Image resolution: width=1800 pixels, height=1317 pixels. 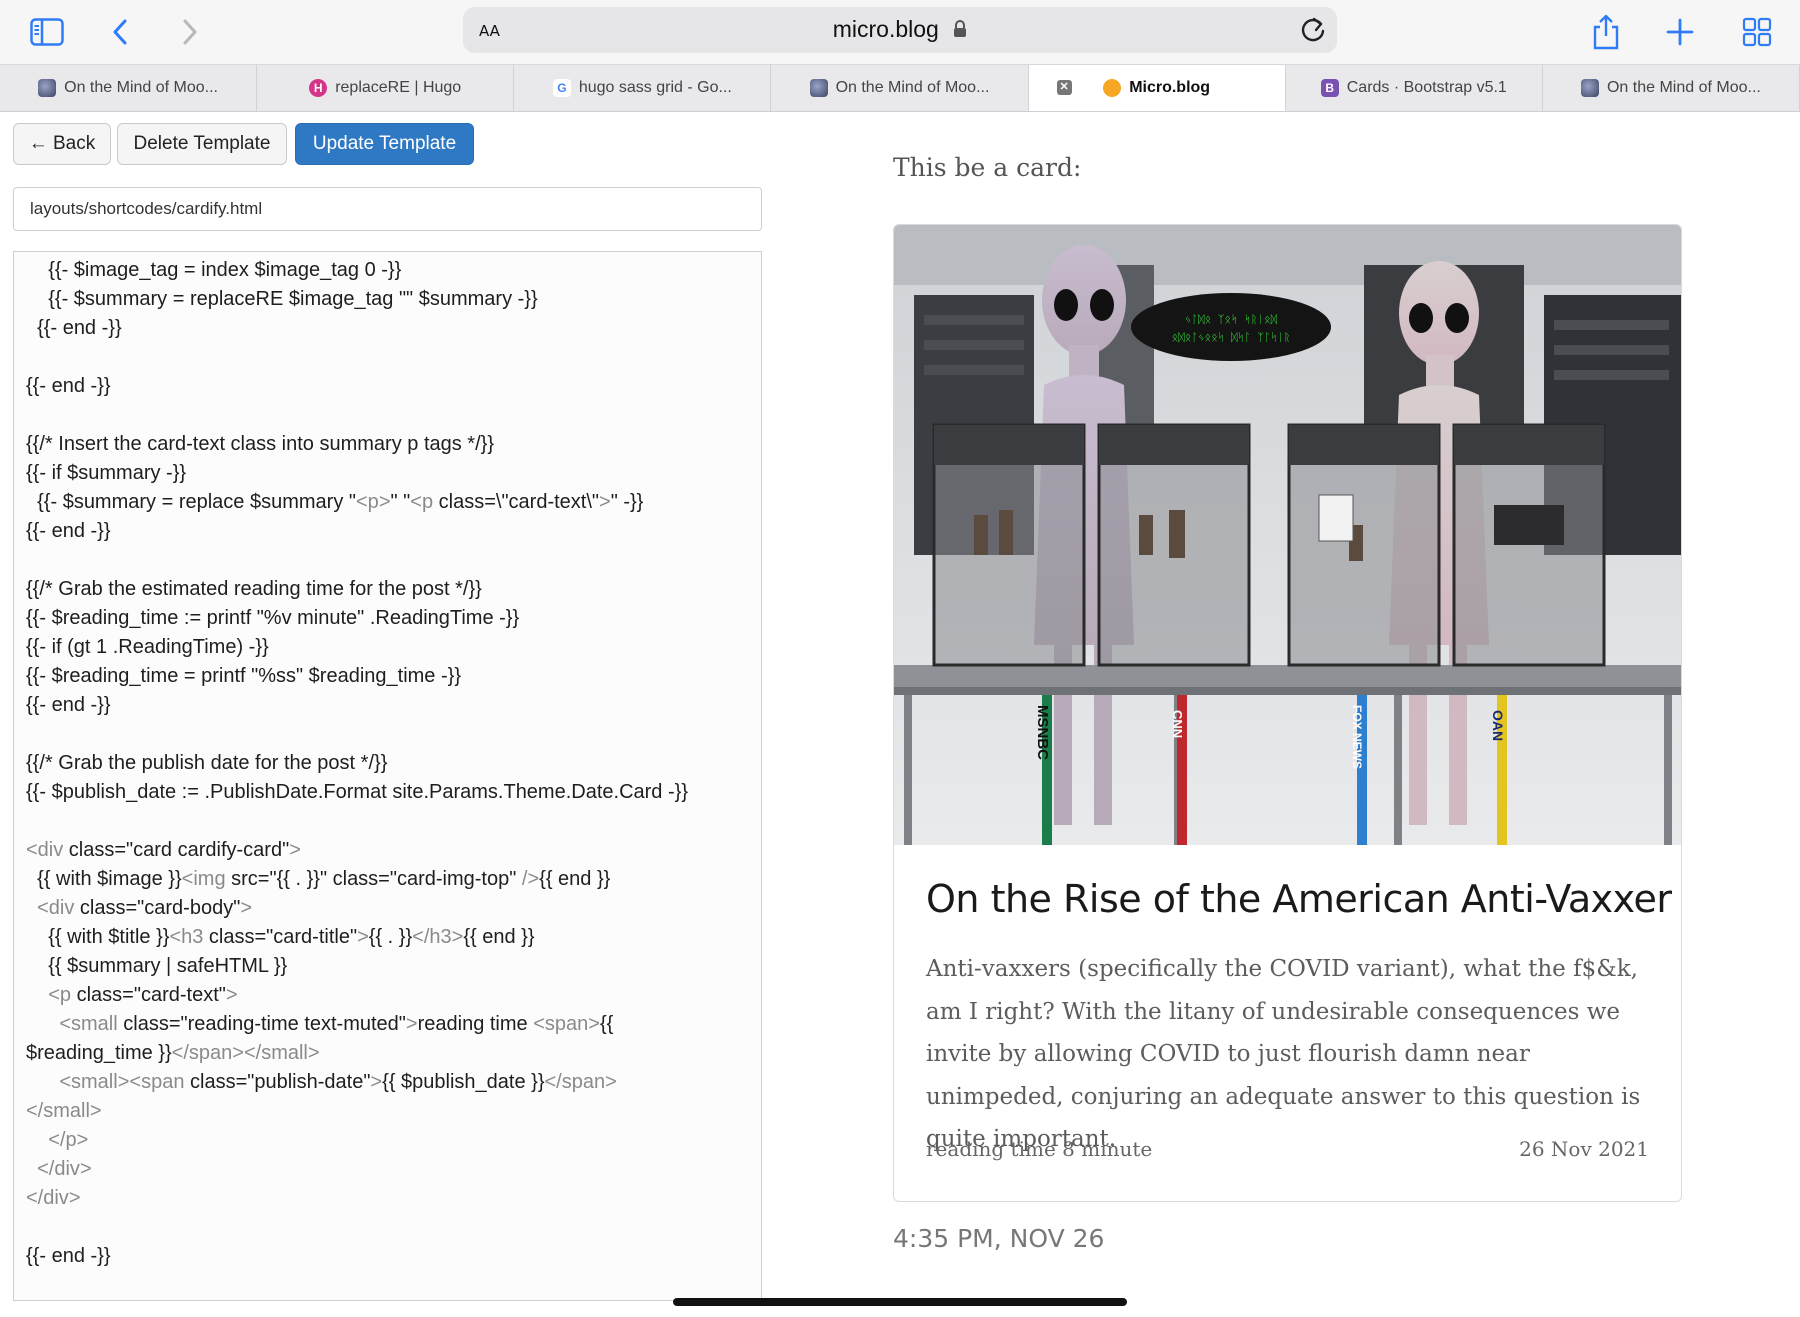 What do you see at coordinates (157, 966) in the screenshot?
I see `code-line: {{ $summary | safeHTML }}` at bounding box center [157, 966].